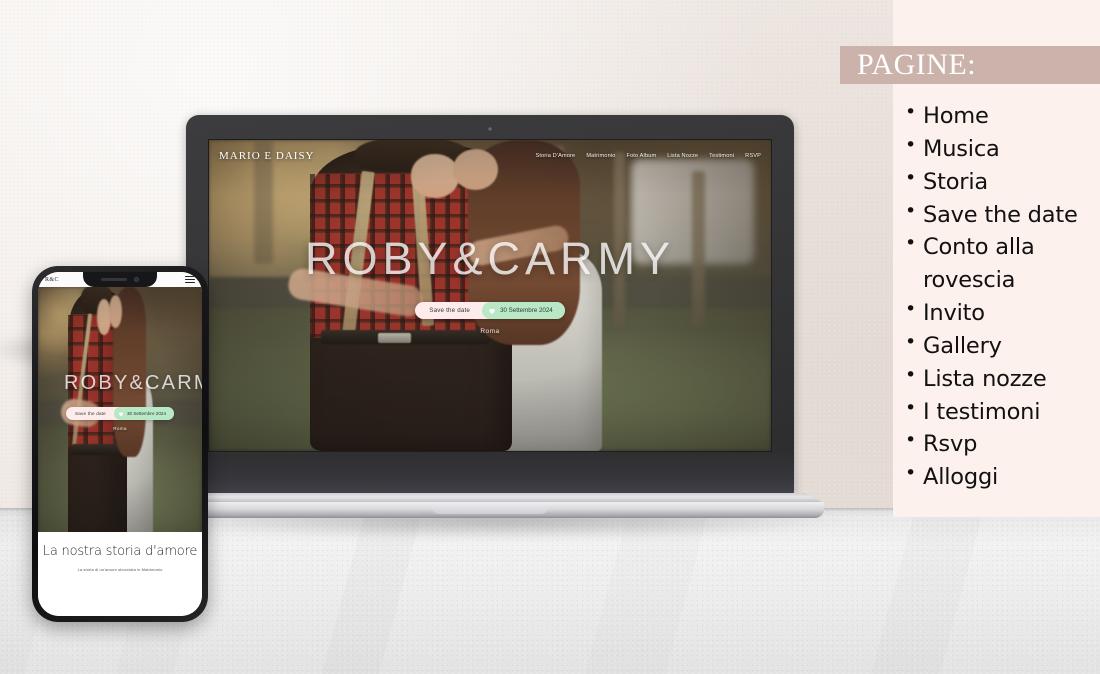 The height and width of the screenshot is (674, 1100). Describe the element at coordinates (753, 156) in the screenshot. I see `nav-item-rsvp: RSVP` at that location.